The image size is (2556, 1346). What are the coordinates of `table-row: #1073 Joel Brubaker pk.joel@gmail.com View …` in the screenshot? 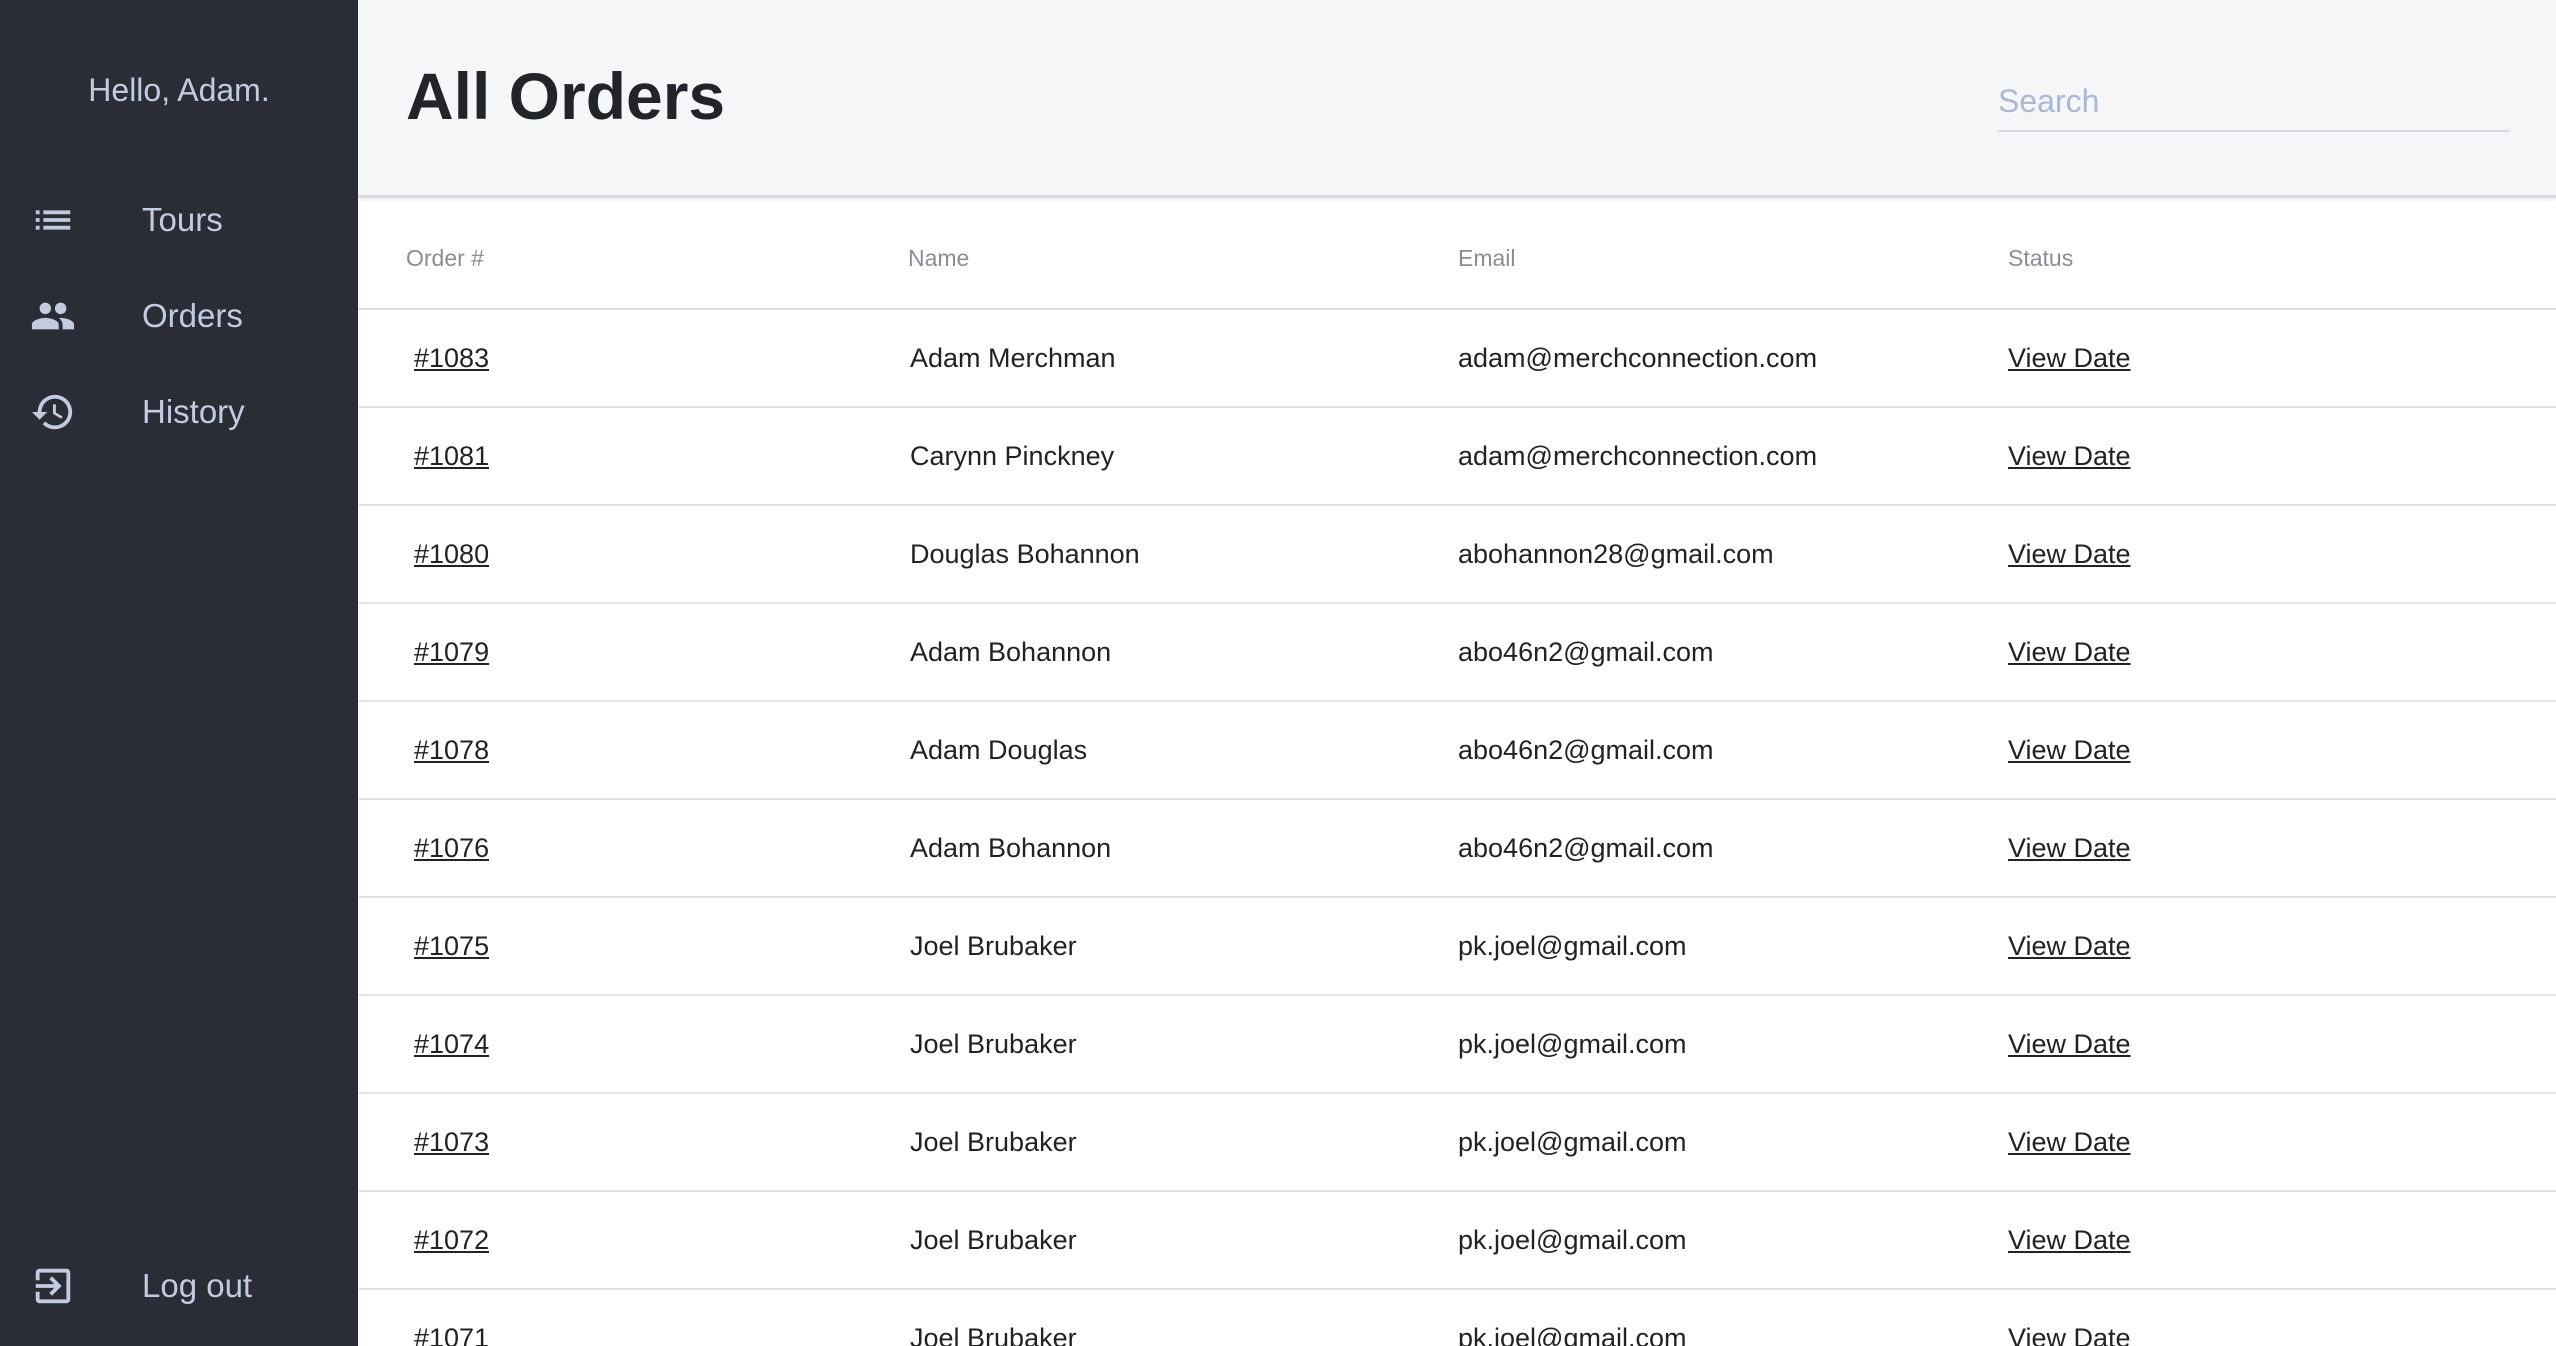 It's located at (1457, 1142).